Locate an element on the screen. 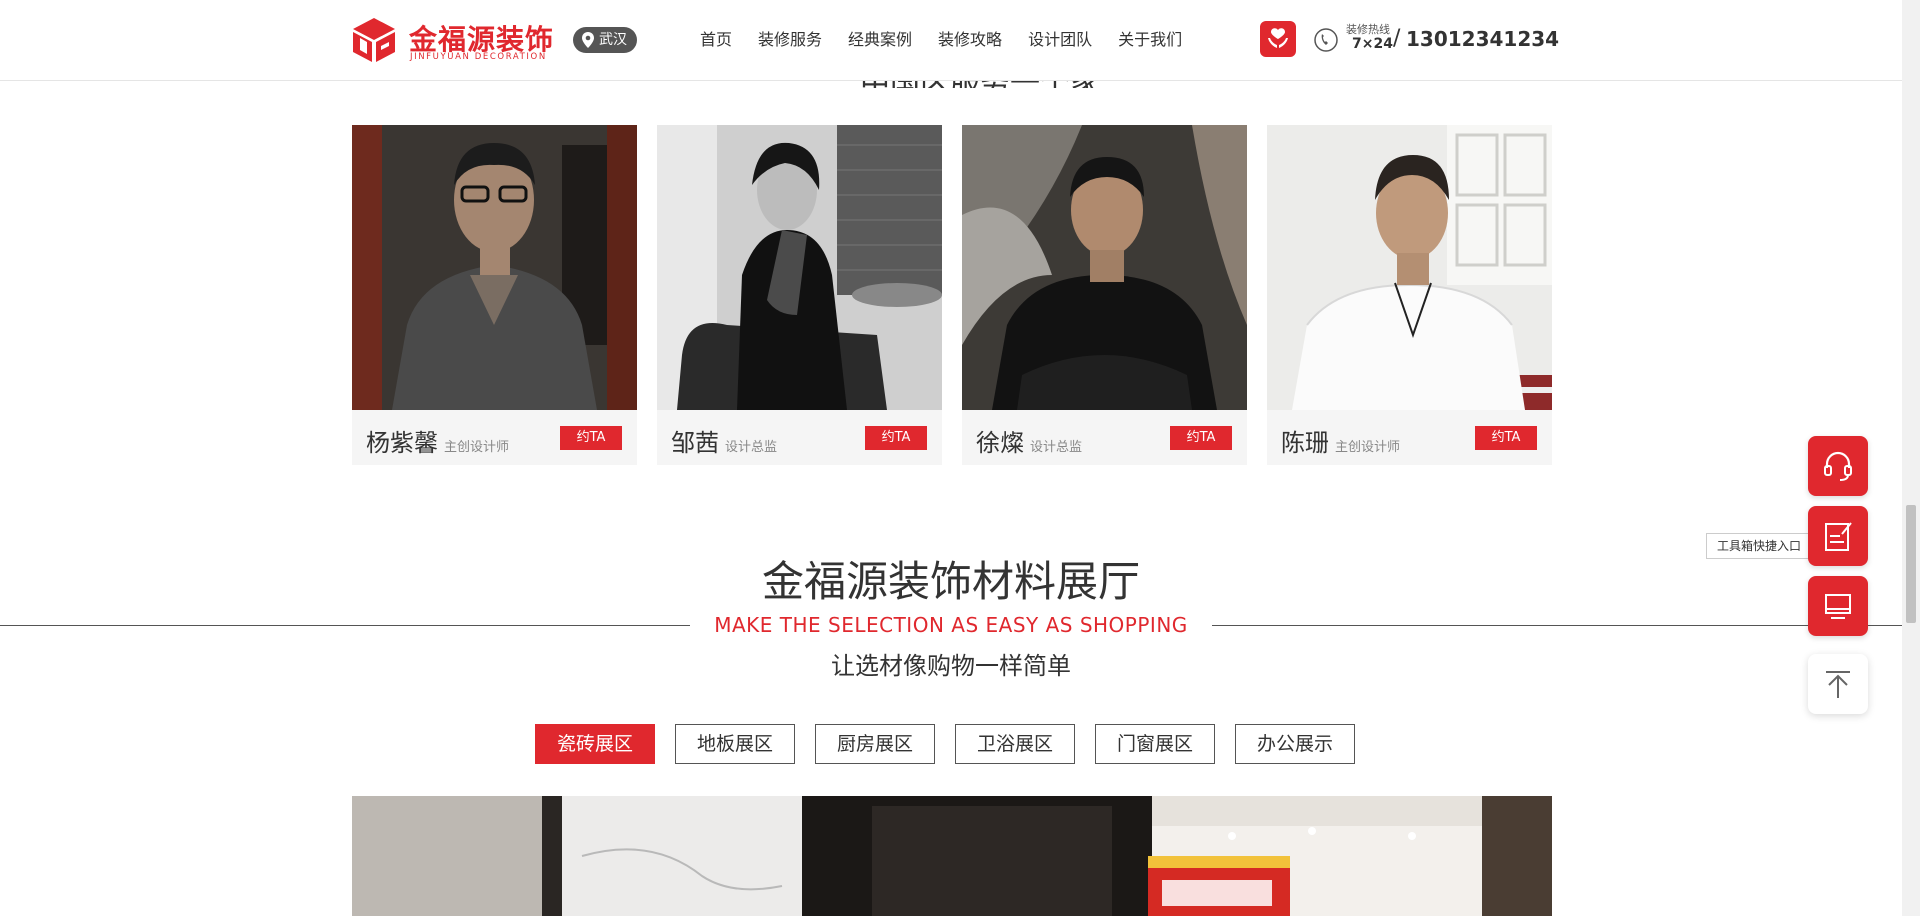  designer-card: 杨紫馨 主创设计师 约TA is located at coordinates (494, 295).